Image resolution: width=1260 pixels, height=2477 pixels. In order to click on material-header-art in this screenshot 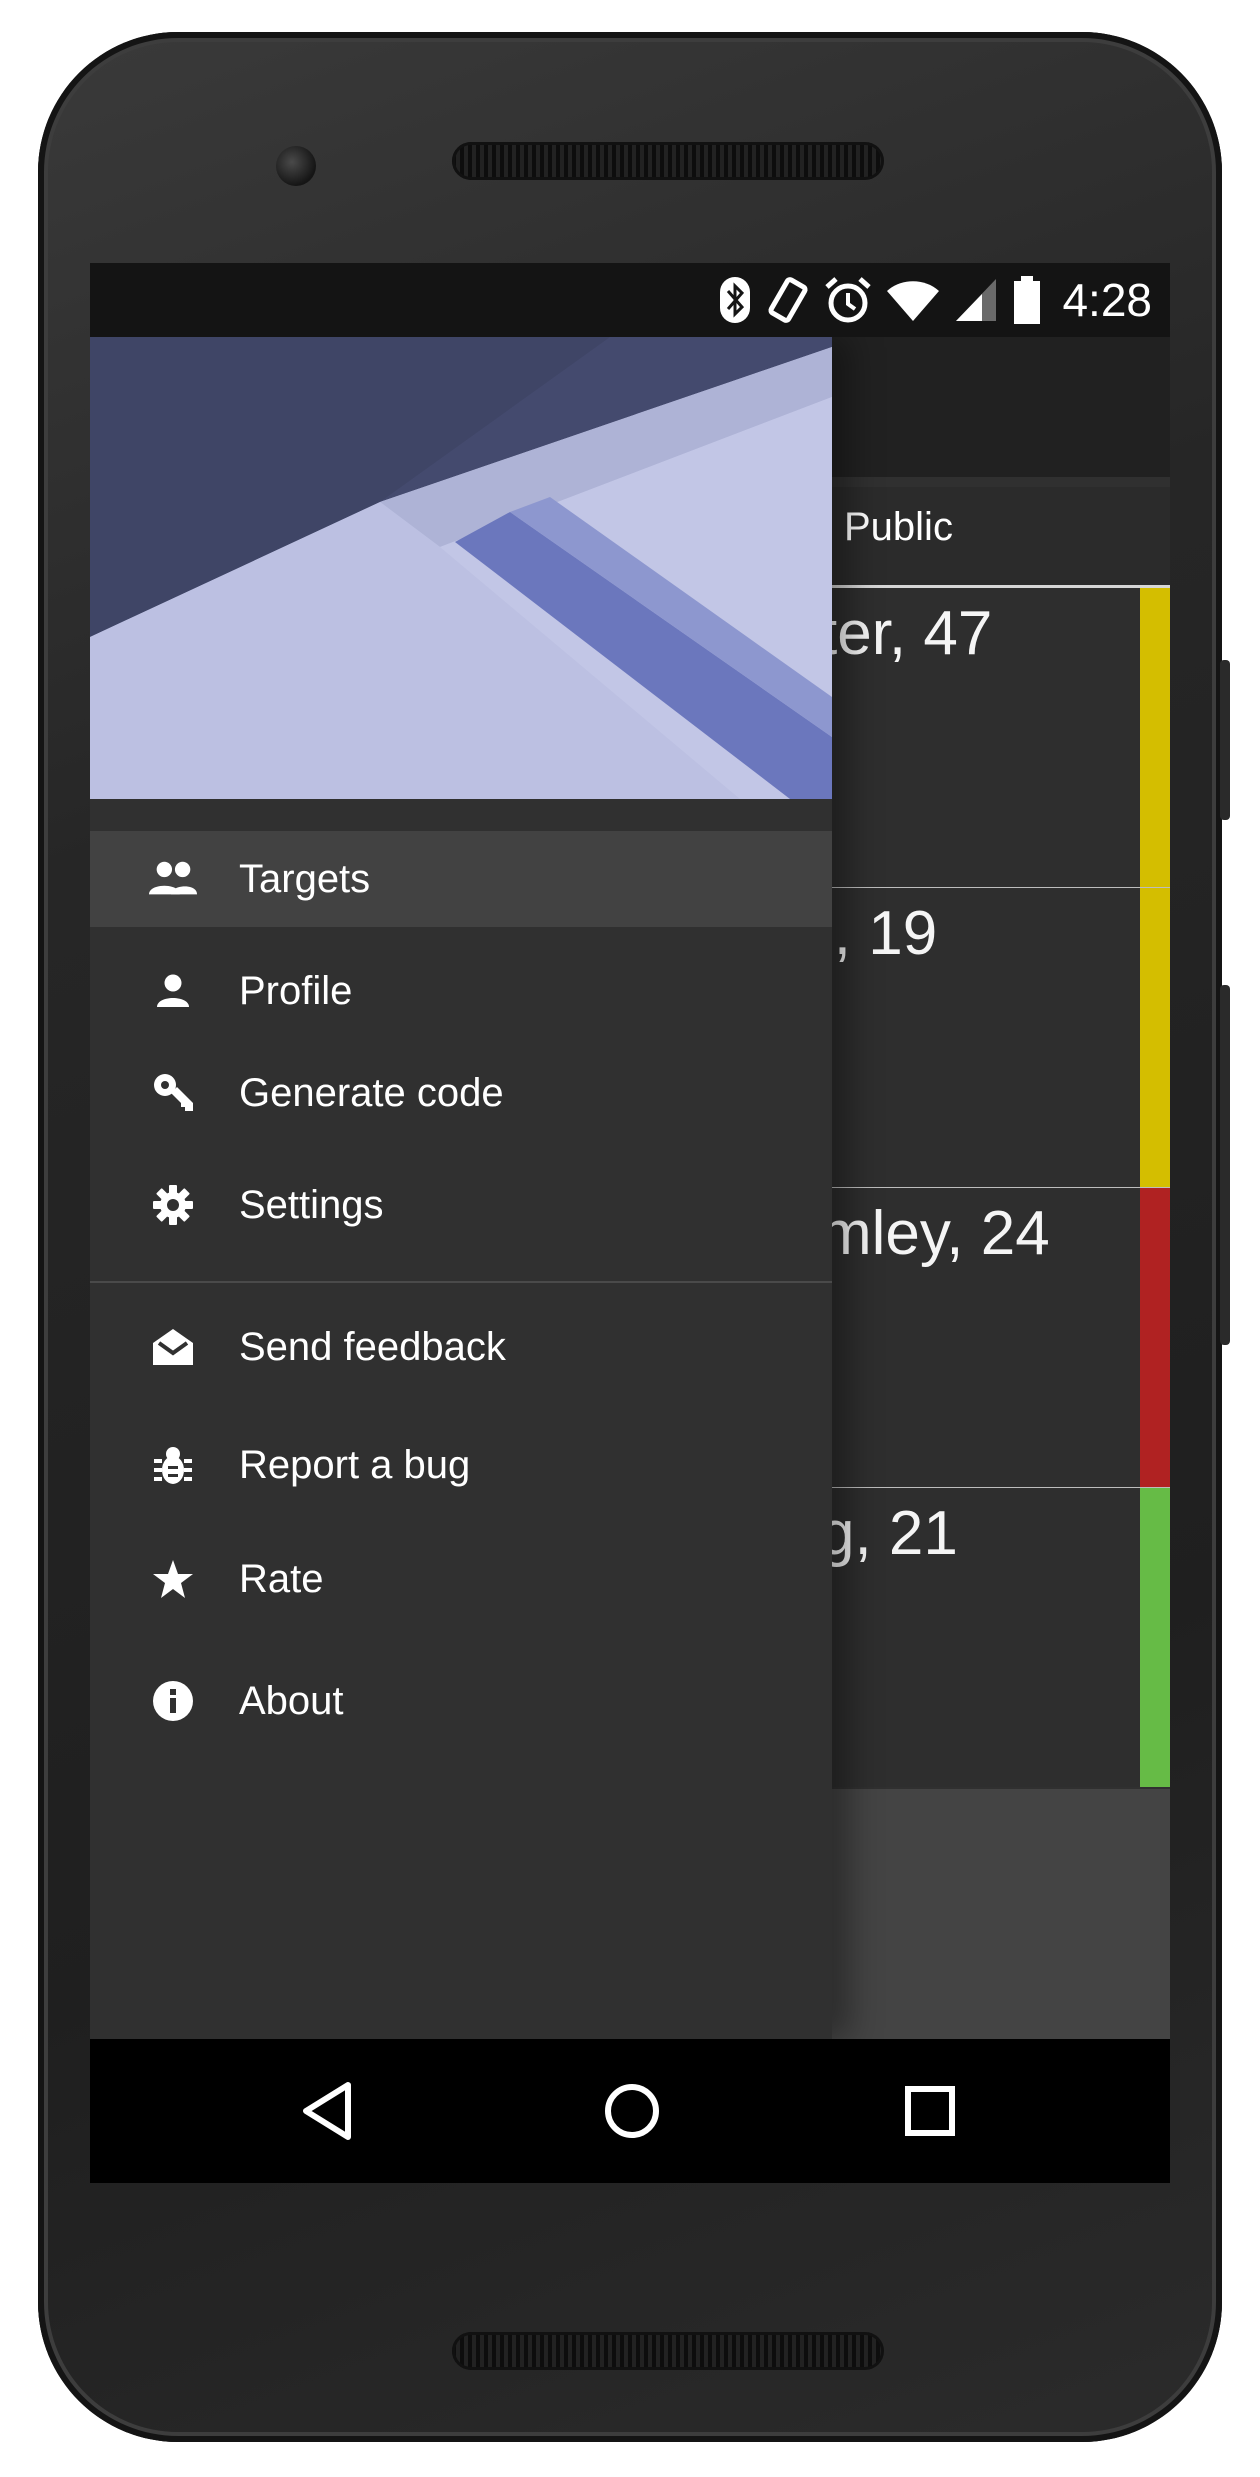, I will do `click(461, 568)`.